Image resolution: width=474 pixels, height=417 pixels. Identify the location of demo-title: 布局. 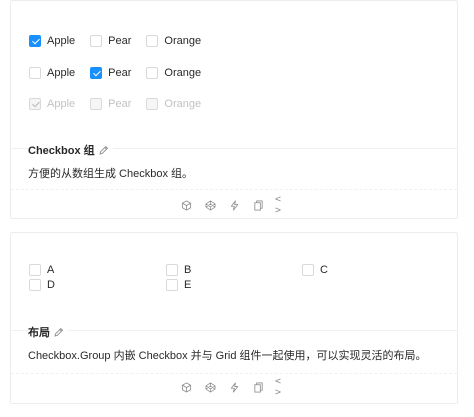
(48, 332).